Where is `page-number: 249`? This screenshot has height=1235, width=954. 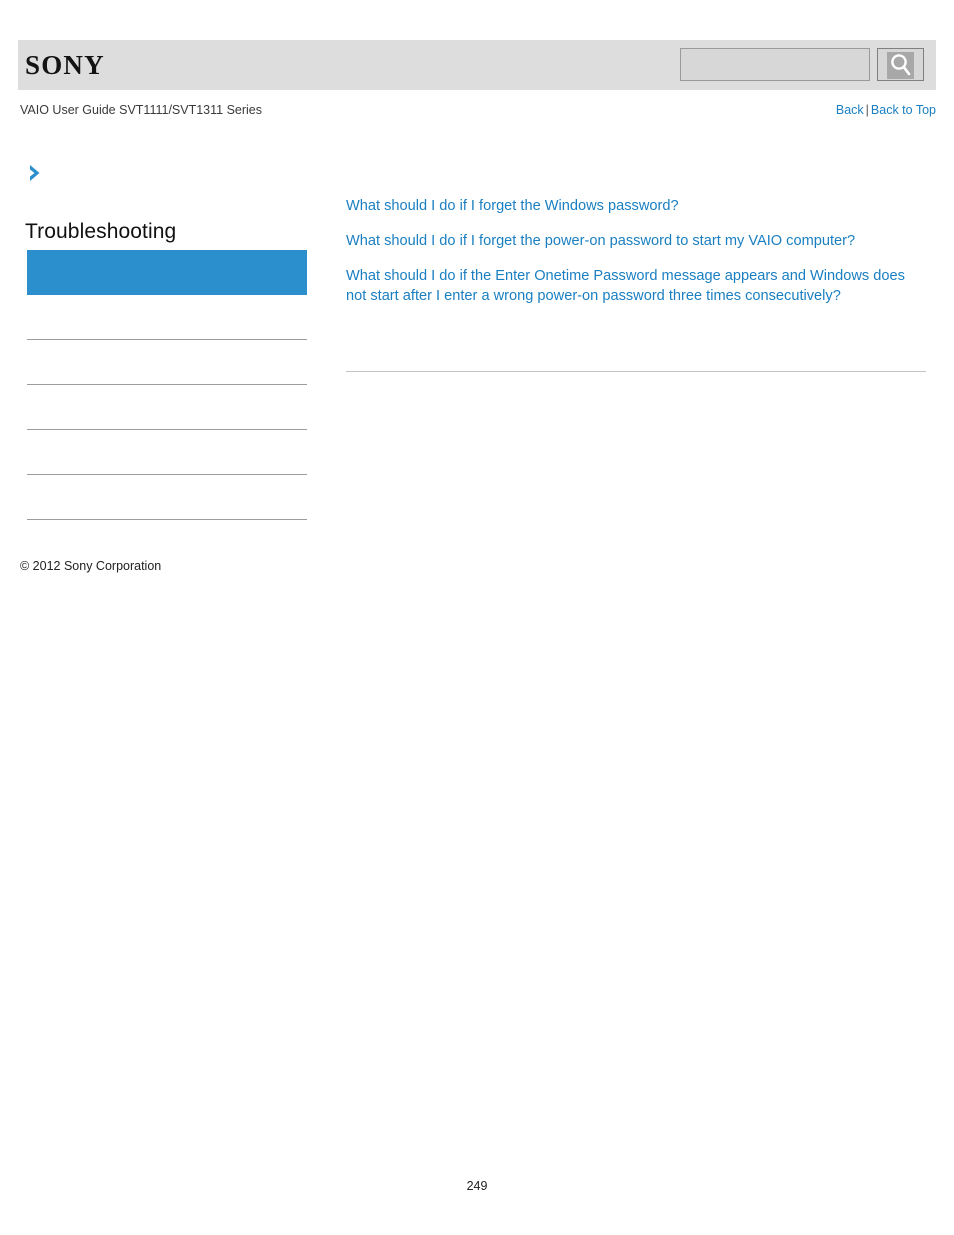 page-number: 249 is located at coordinates (477, 1186).